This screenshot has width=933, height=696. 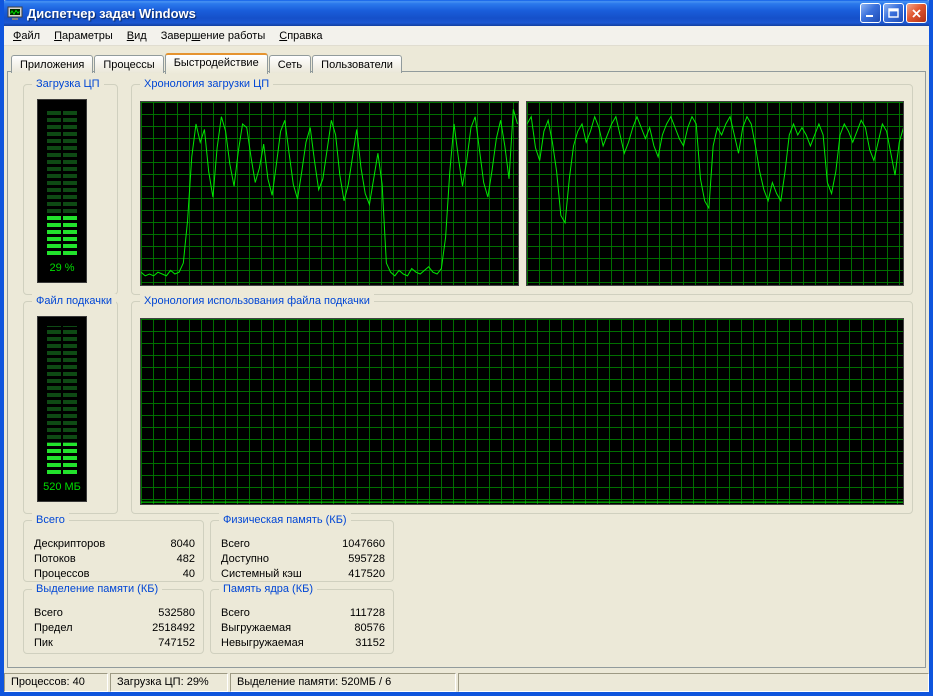 I want to click on tab-applications: Приложения, so click(x=52, y=64).